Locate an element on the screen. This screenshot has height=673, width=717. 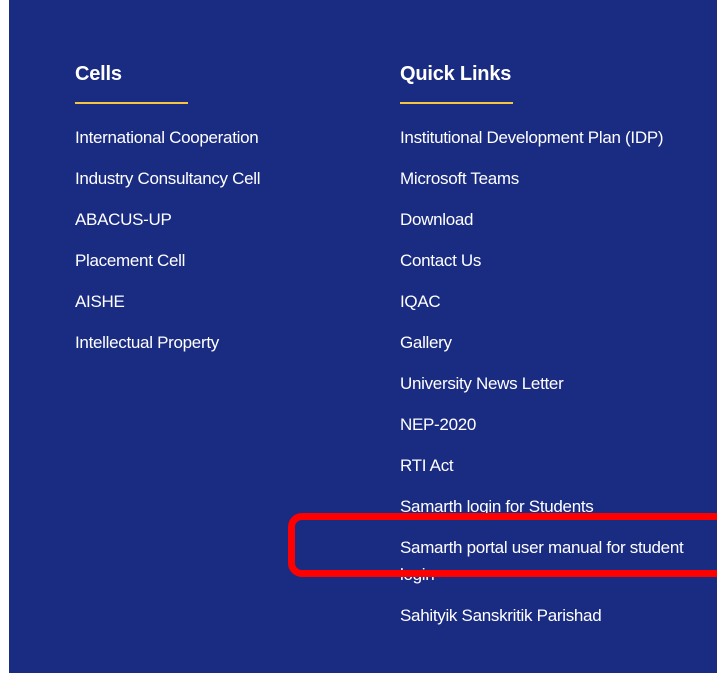
list-item: RTI Act is located at coordinates (550, 465).